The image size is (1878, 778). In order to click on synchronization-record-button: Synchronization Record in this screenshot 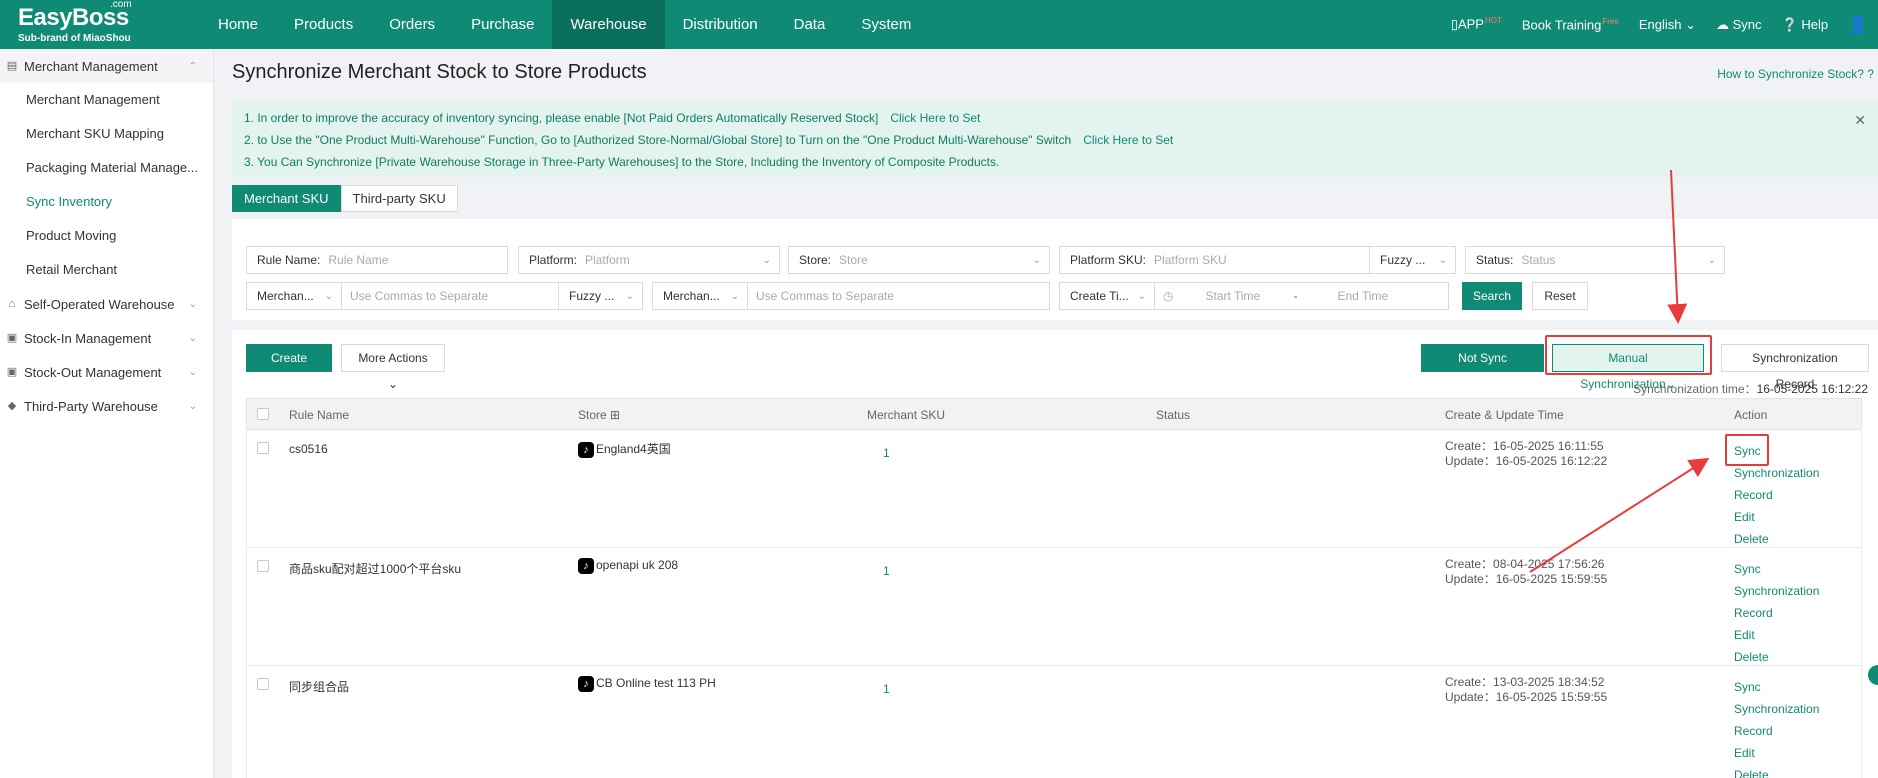, I will do `click(1795, 367)`.